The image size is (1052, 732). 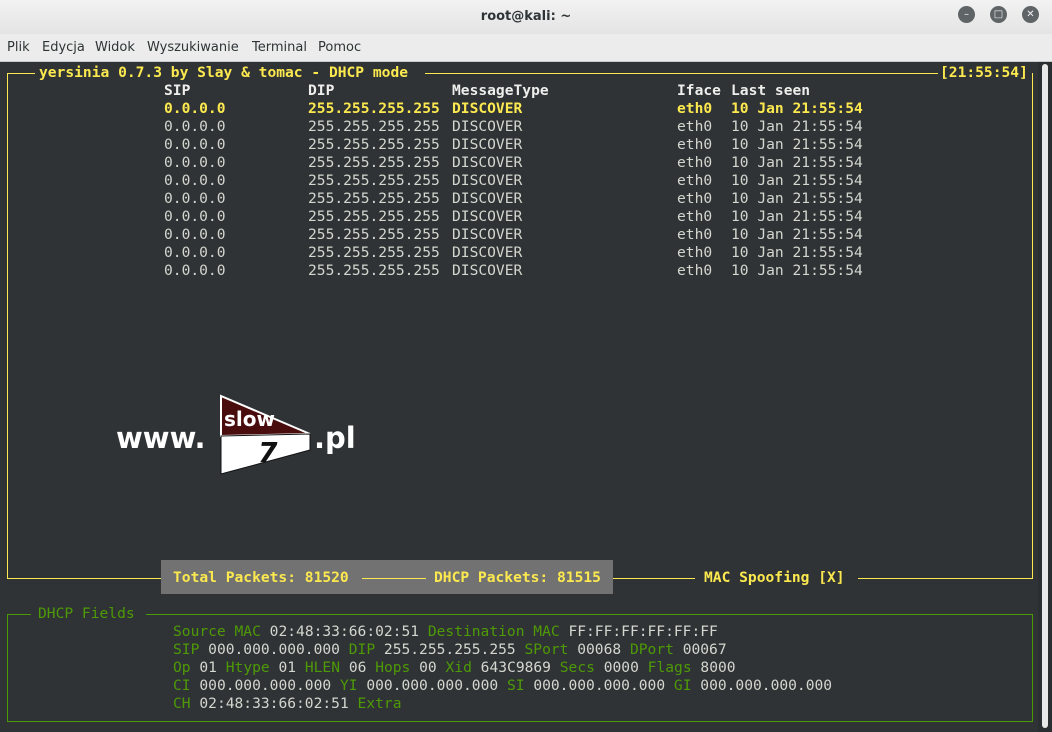 What do you see at coordinates (589, 614) in the screenshot?
I see `fields-top-right` at bounding box center [589, 614].